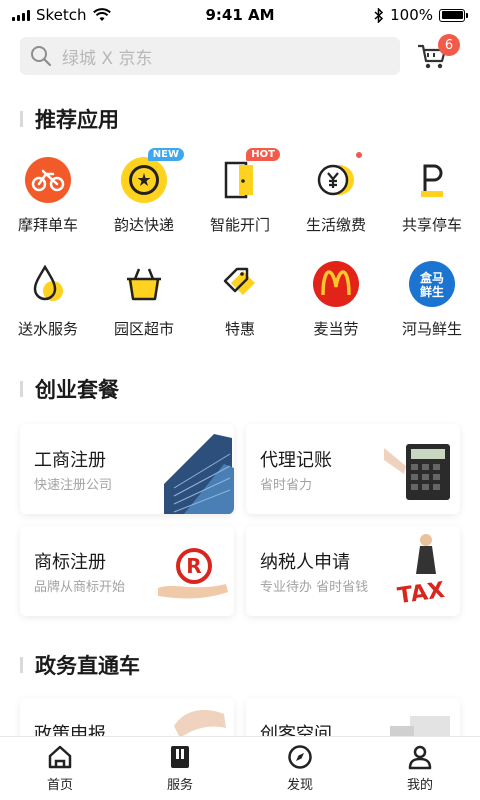 This screenshot has height=800, width=480. What do you see at coordinates (238, 180) in the screenshot?
I see `door-icon` at bounding box center [238, 180].